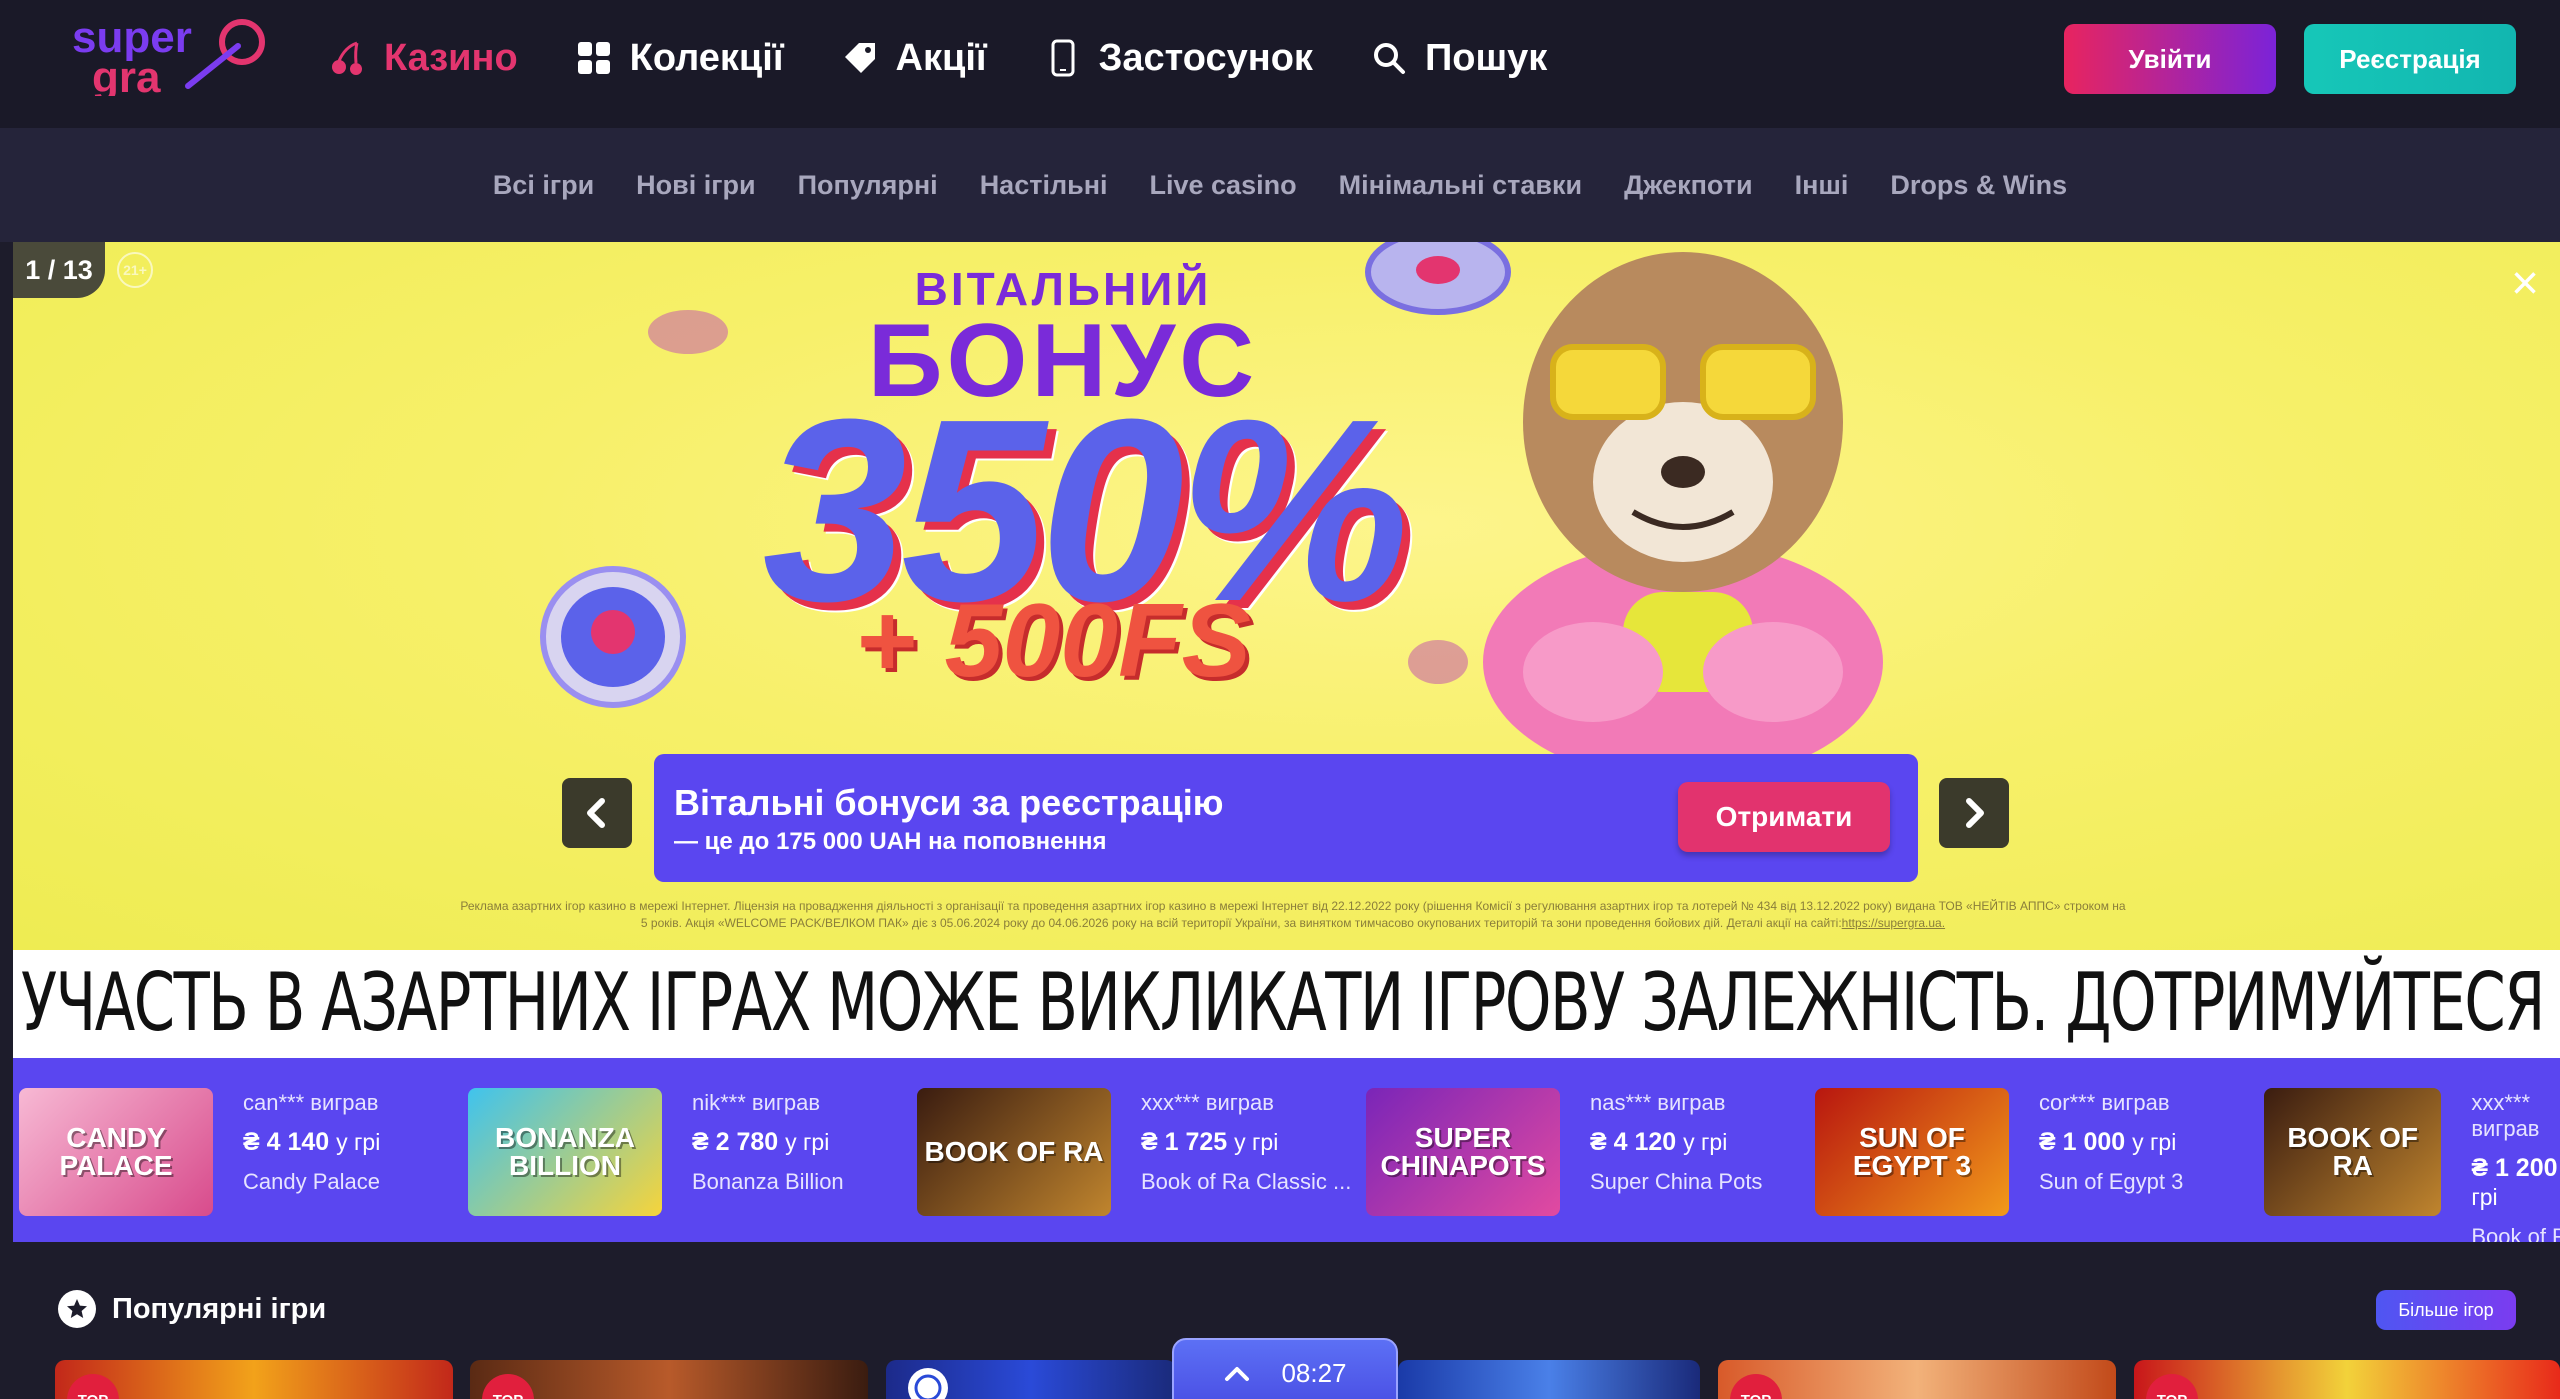 This screenshot has height=1399, width=2560. What do you see at coordinates (1178, 58) in the screenshot?
I see `nav-item-app: Застосунок` at bounding box center [1178, 58].